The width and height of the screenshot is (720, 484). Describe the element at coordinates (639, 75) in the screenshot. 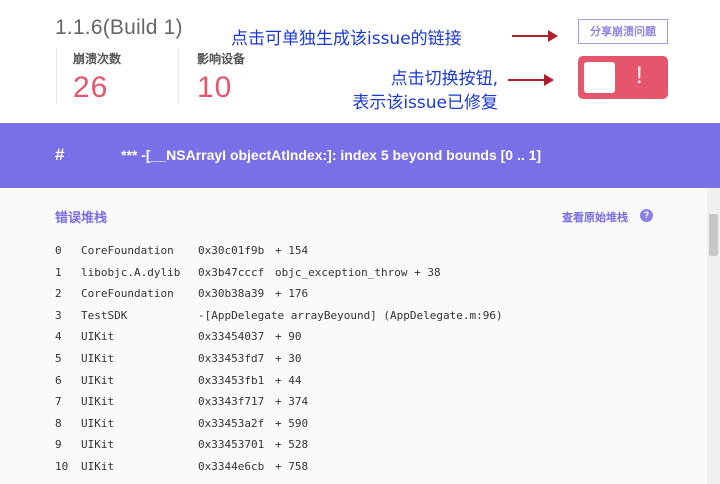

I see `exclamation-icon: !` at that location.